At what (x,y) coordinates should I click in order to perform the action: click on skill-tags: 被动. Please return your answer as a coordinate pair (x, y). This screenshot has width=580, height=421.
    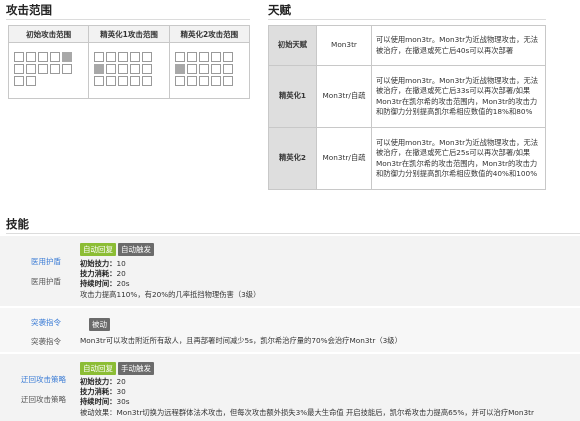
    Looking at the image, I should click on (100, 324).